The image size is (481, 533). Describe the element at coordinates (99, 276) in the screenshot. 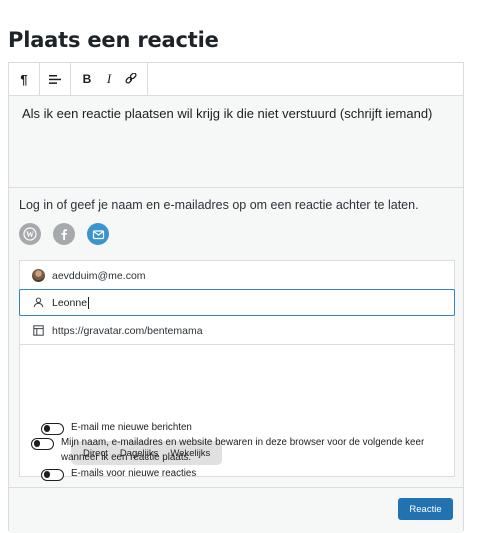

I see `email-value: aevdduim@me.com` at that location.